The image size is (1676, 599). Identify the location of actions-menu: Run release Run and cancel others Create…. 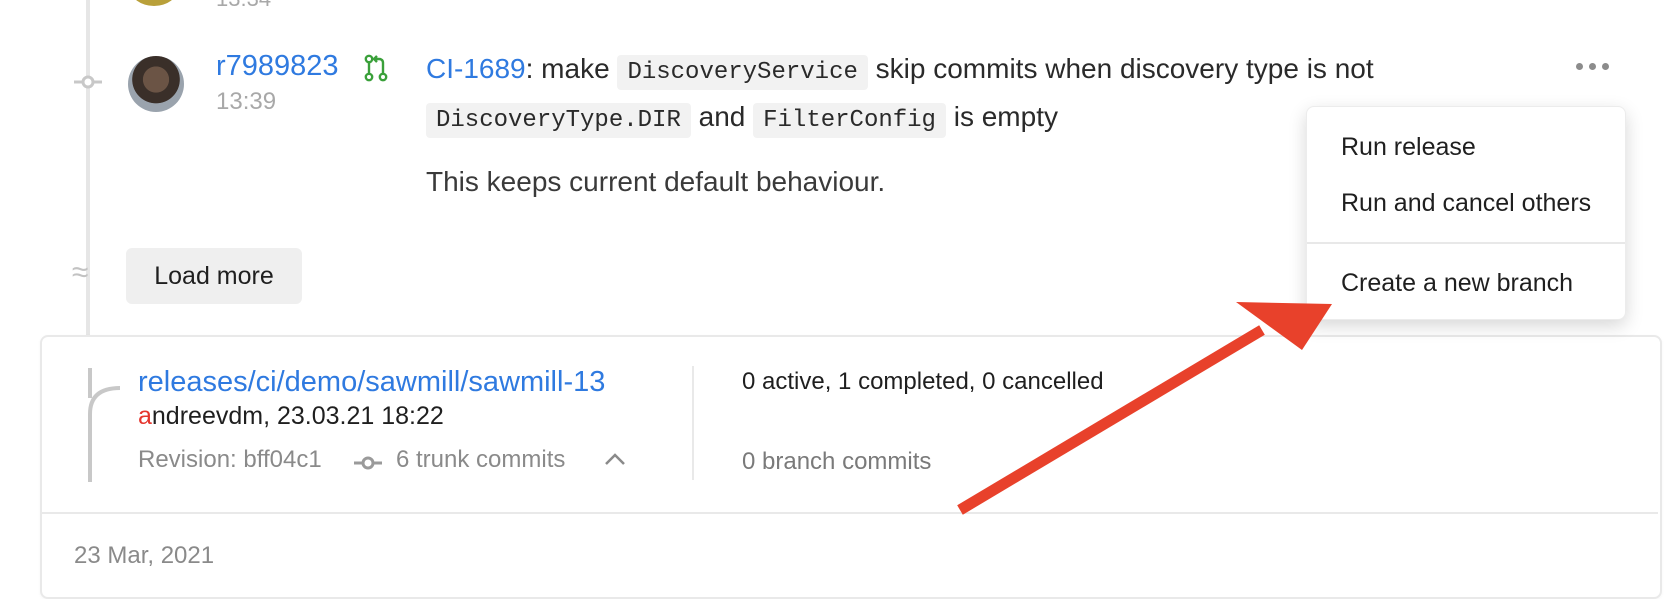
(1466, 213).